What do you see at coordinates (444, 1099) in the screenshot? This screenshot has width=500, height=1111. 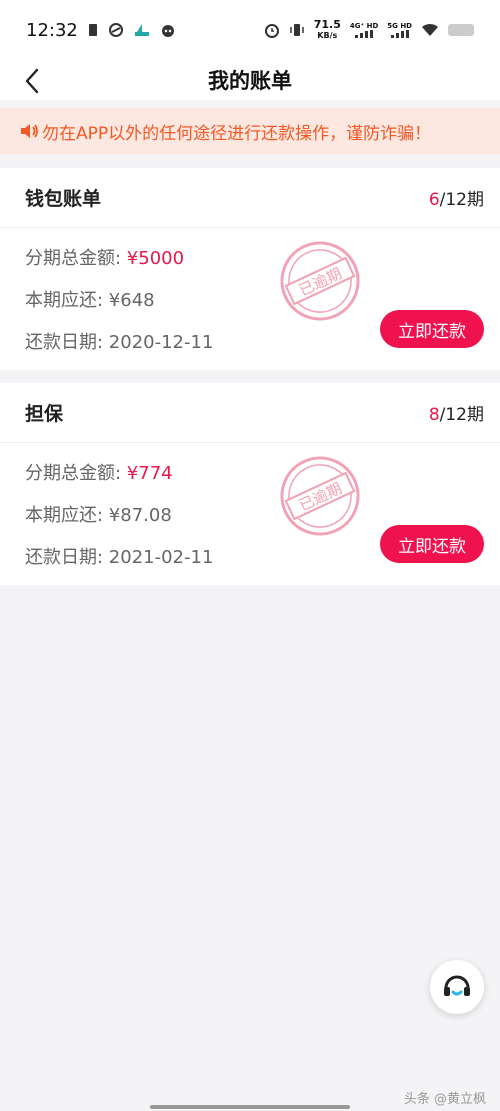 I see `watermark-text: 头条 @黄立枫` at bounding box center [444, 1099].